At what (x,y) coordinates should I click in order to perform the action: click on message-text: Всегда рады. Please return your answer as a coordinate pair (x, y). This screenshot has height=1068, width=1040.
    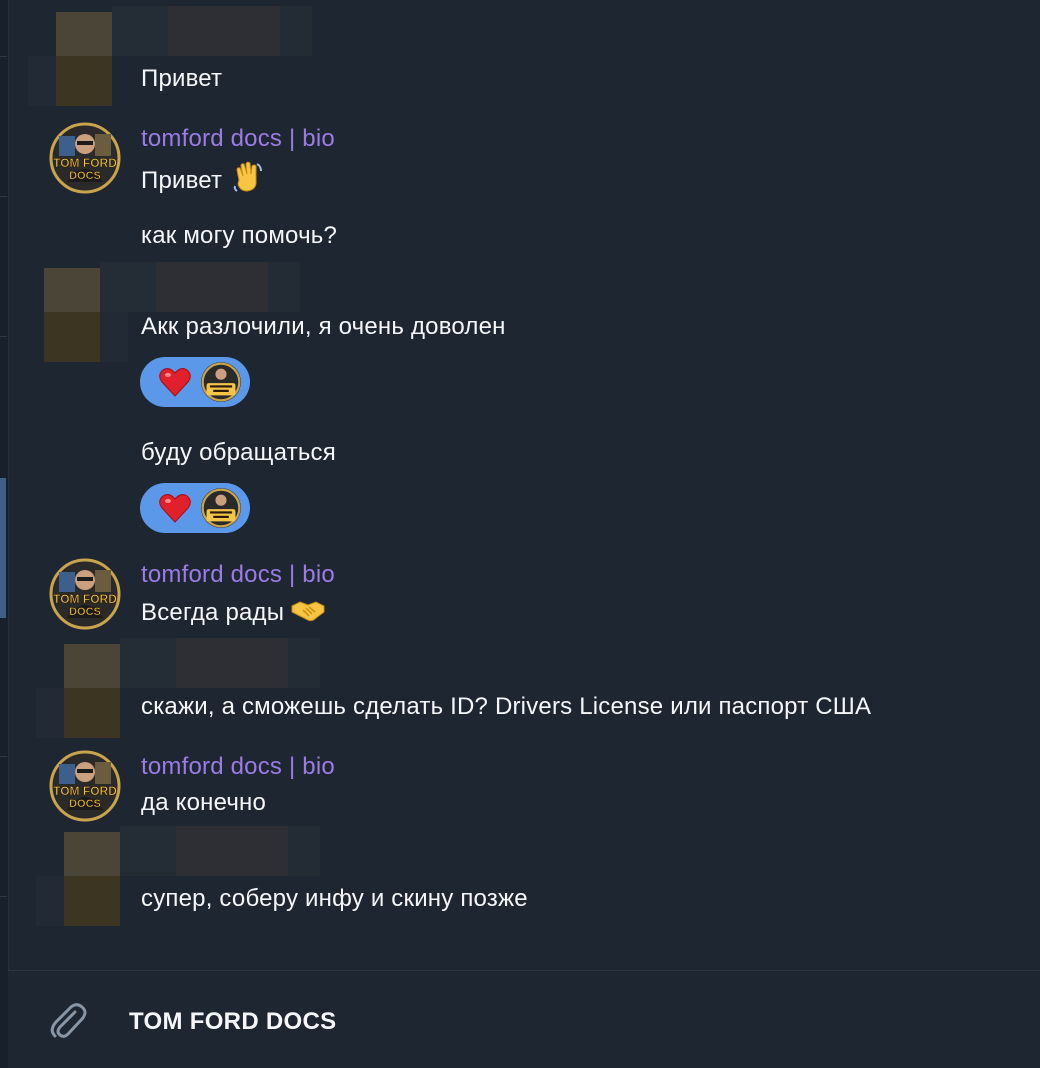
    Looking at the image, I should click on (233, 612).